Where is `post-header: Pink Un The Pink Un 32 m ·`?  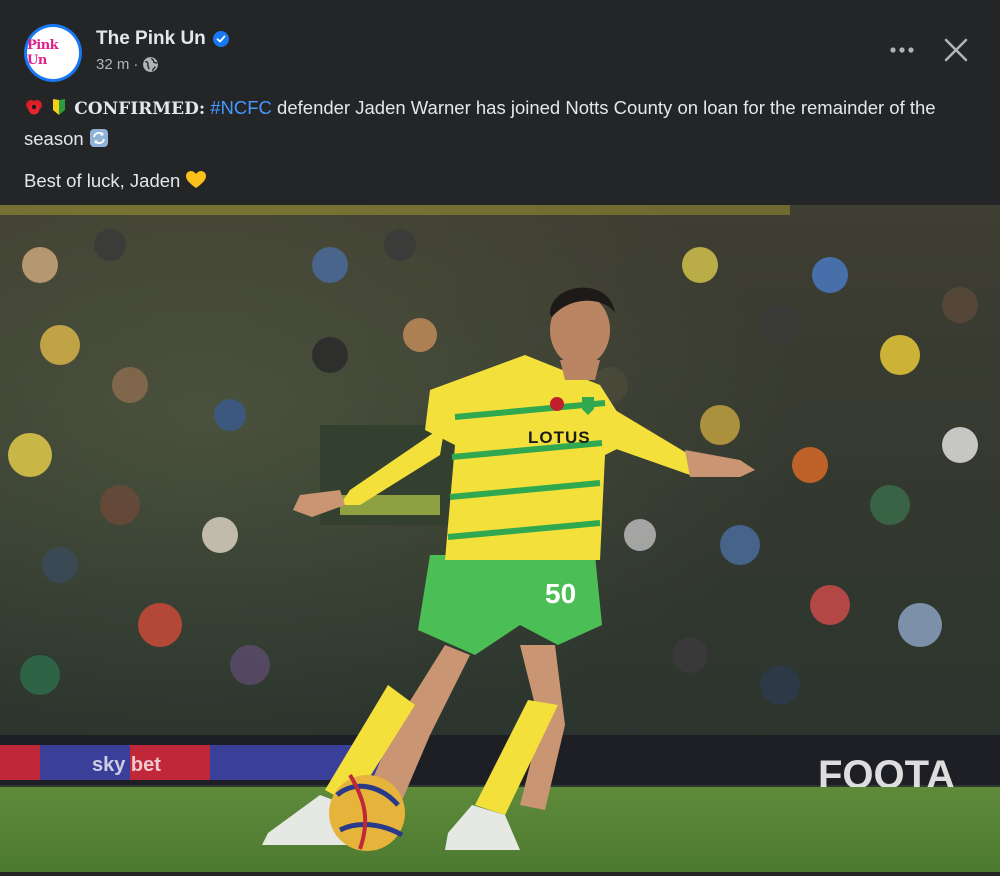
post-header: Pink Un The Pink Un 32 m · is located at coordinates (500, 54).